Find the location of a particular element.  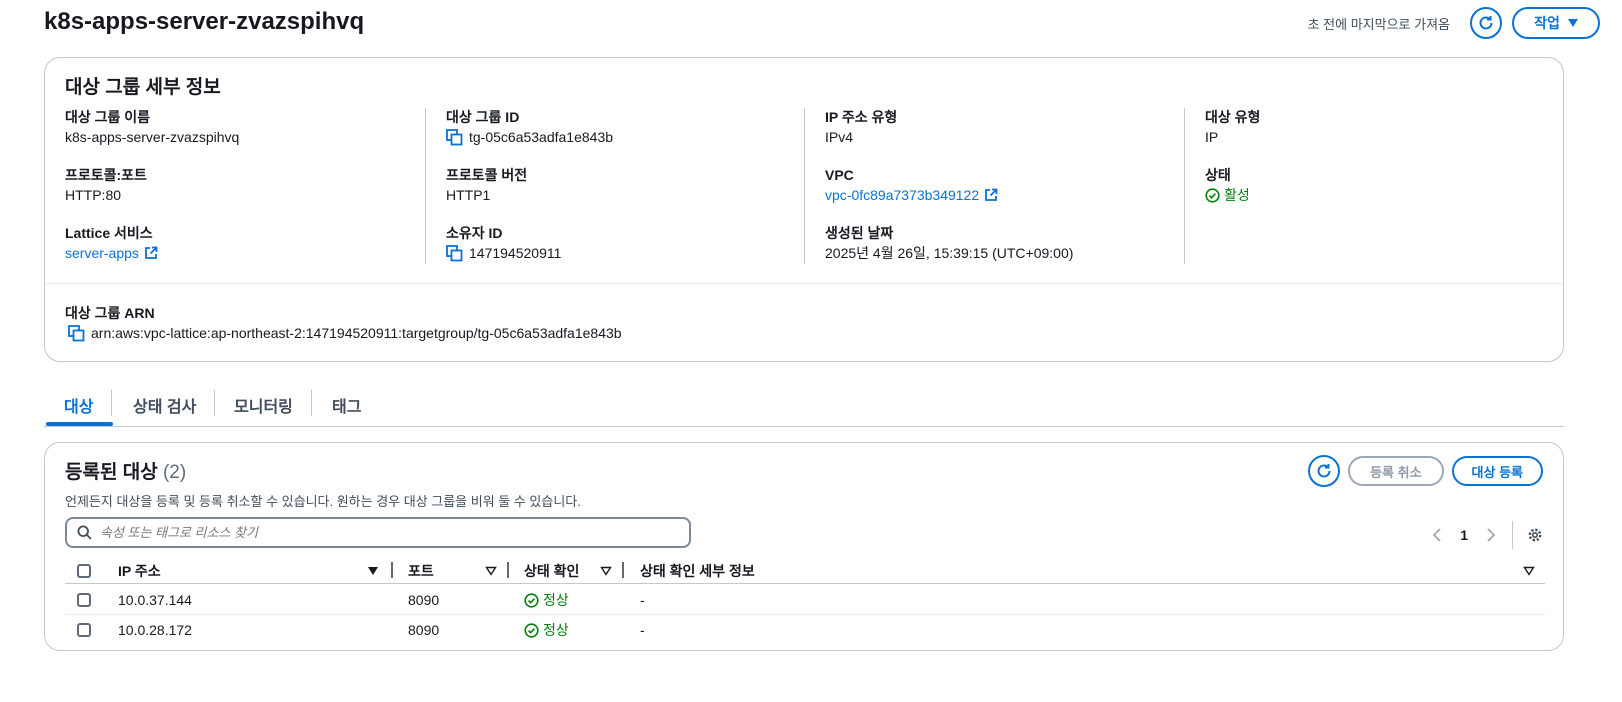

chevron-left-icon is located at coordinates (1437, 535).